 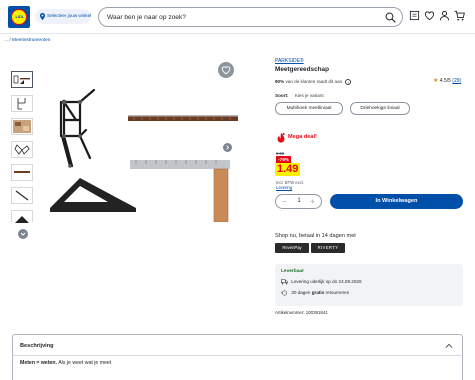 I want to click on thumbnail-6-image, so click(x=22, y=195).